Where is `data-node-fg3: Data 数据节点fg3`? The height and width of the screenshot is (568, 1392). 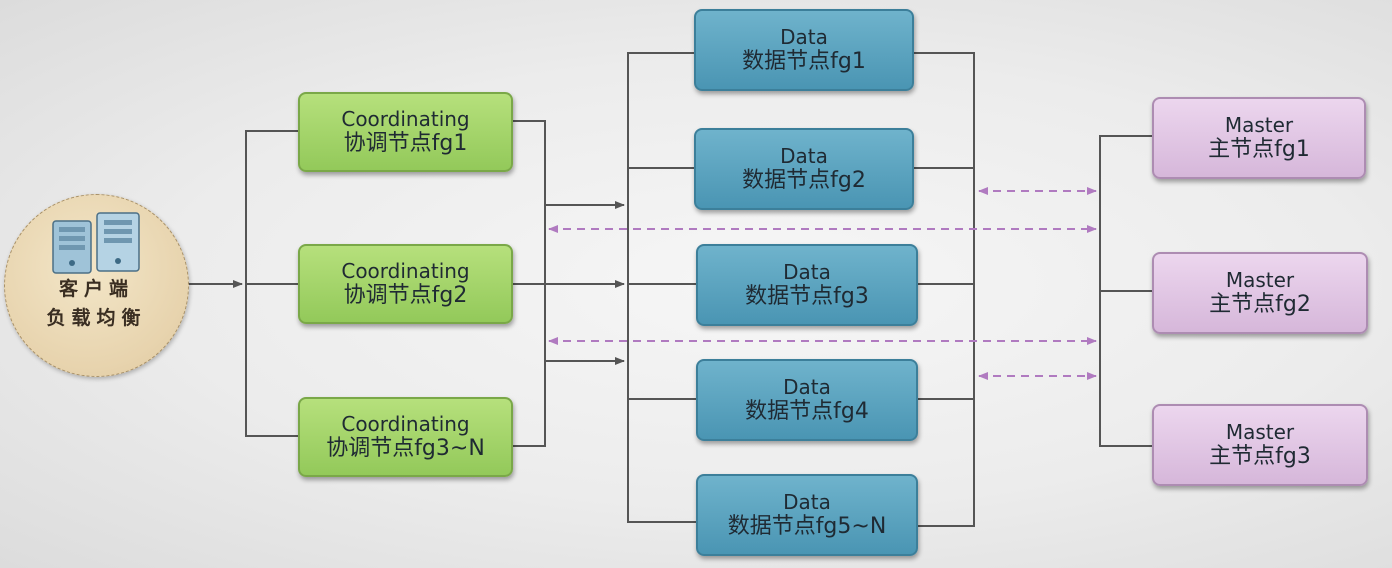
data-node-fg3: Data 数据节点fg3 is located at coordinates (807, 285).